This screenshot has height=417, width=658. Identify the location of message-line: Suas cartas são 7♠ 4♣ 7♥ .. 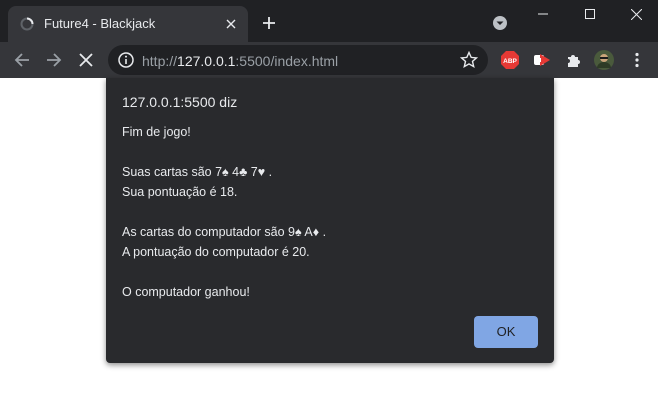
(197, 172).